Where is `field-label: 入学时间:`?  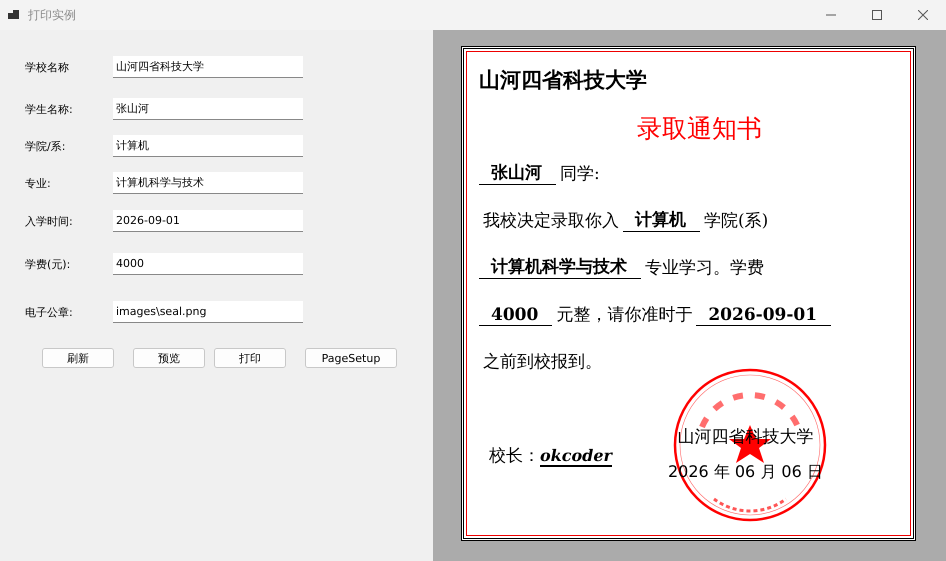 field-label: 入学时间: is located at coordinates (49, 221).